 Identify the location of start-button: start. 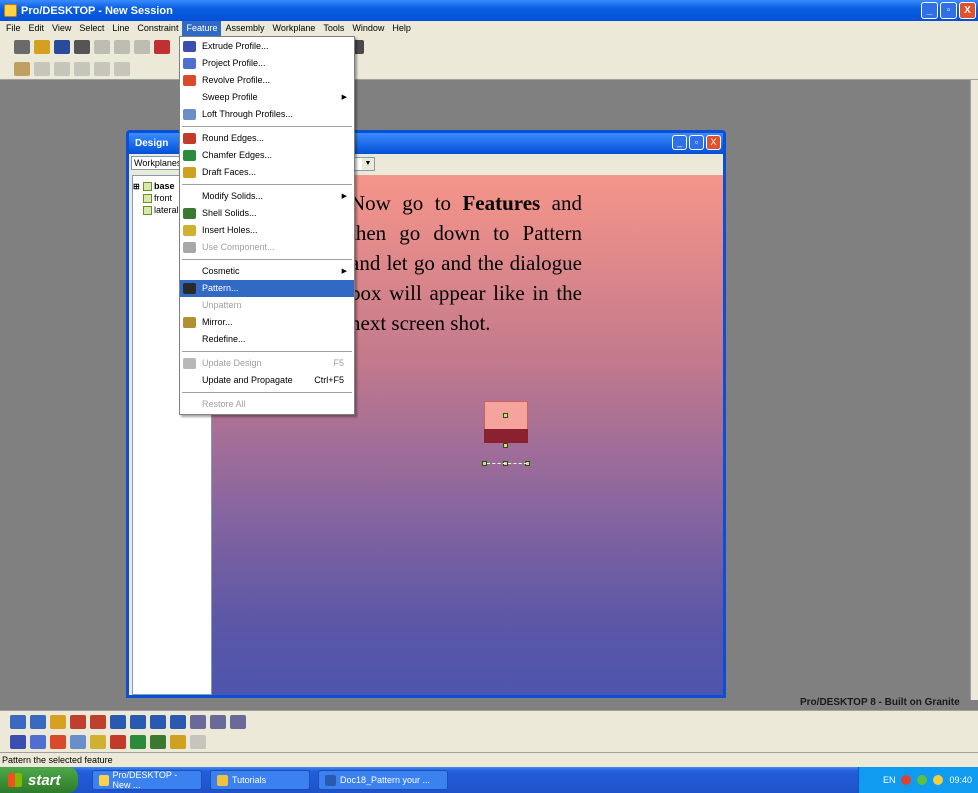
(39, 780).